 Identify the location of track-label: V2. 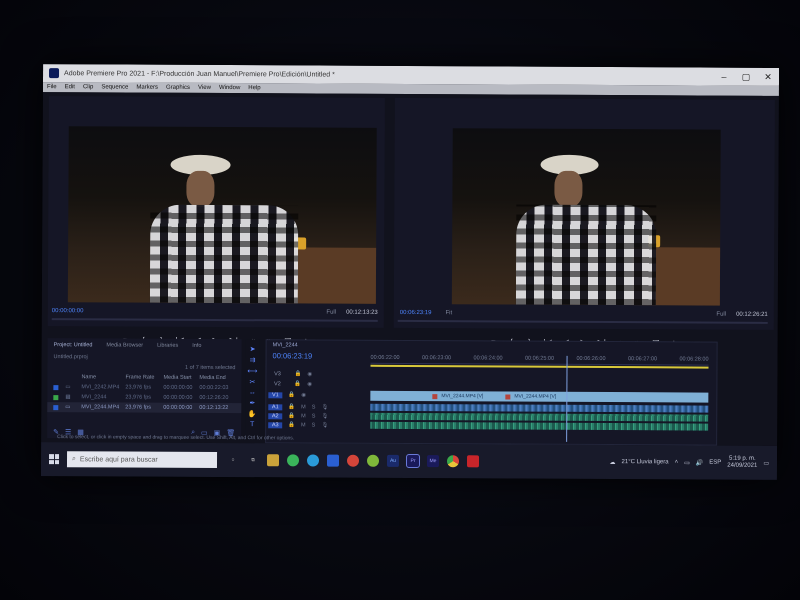
(277, 384).